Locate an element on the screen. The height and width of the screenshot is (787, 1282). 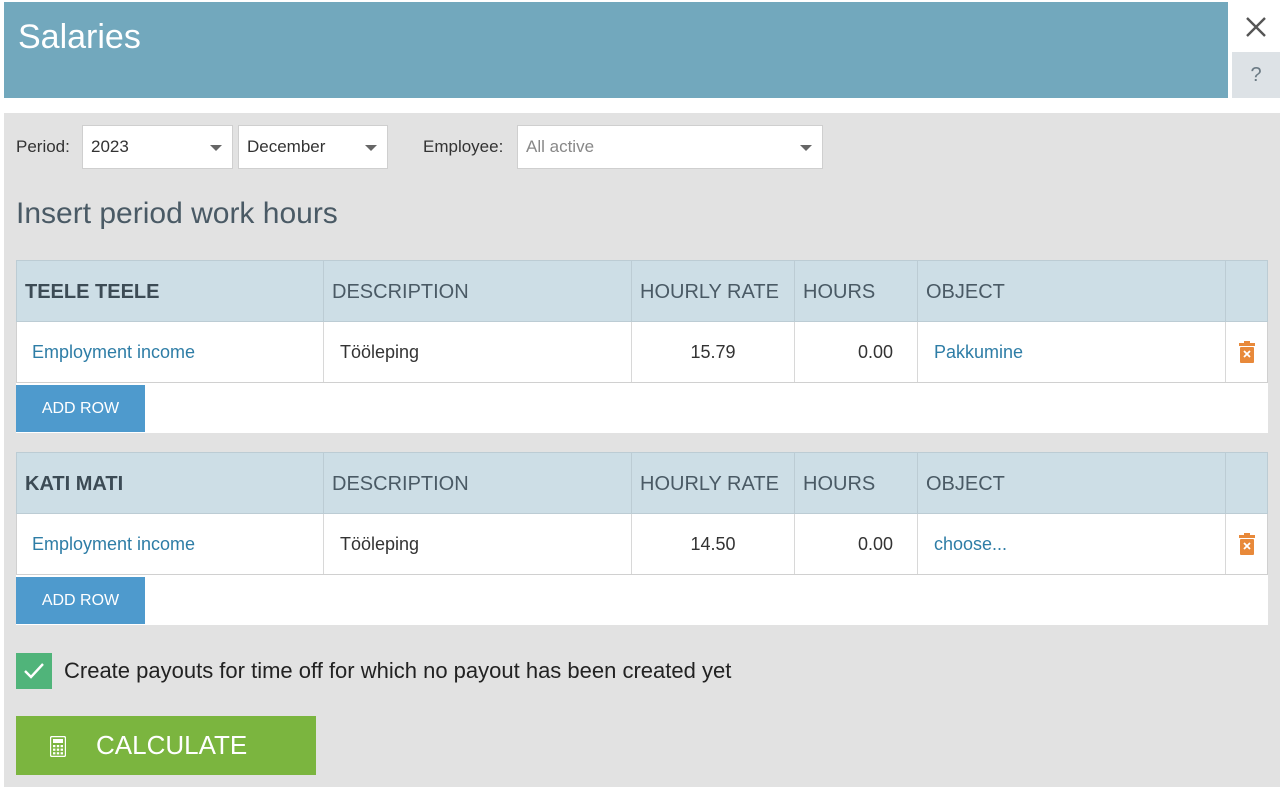
employee-label: Employee: is located at coordinates (463, 146).